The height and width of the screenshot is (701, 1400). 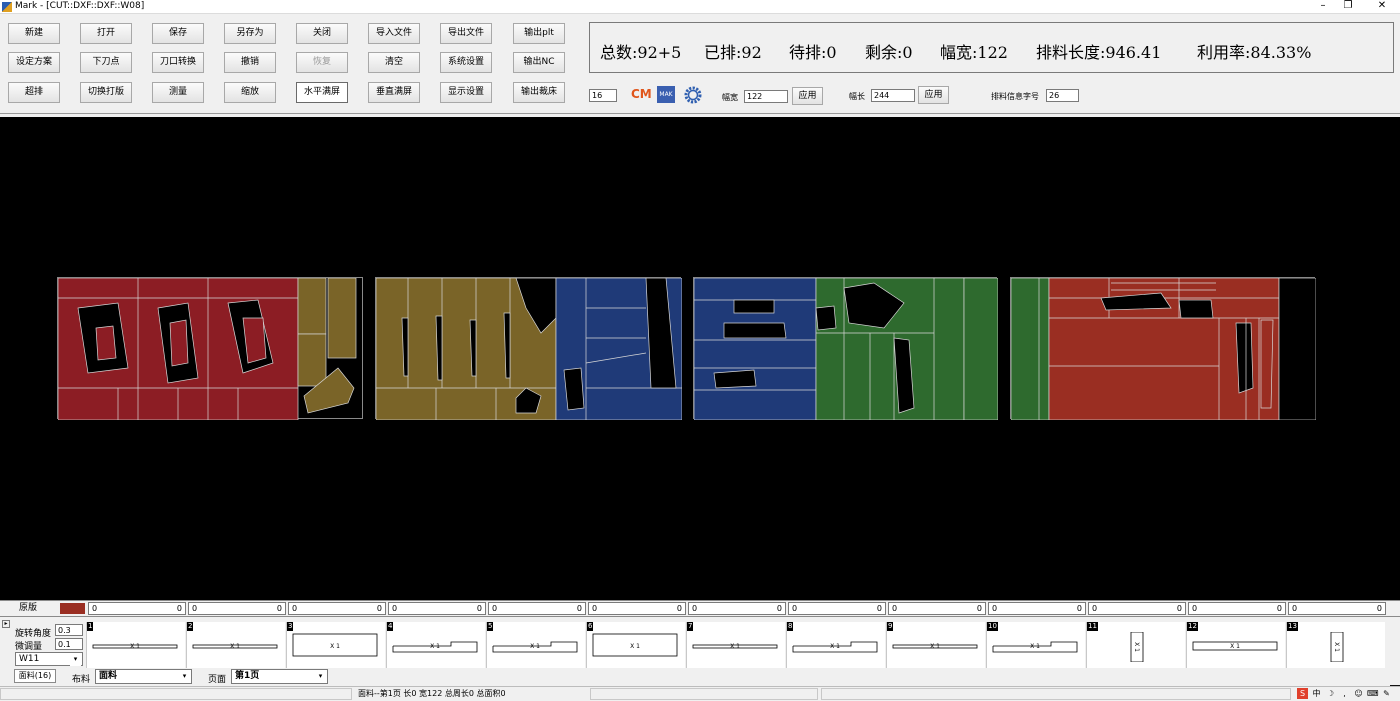 What do you see at coordinates (49, 659) in the screenshot?
I see `material-code-select: W11 ▾` at bounding box center [49, 659].